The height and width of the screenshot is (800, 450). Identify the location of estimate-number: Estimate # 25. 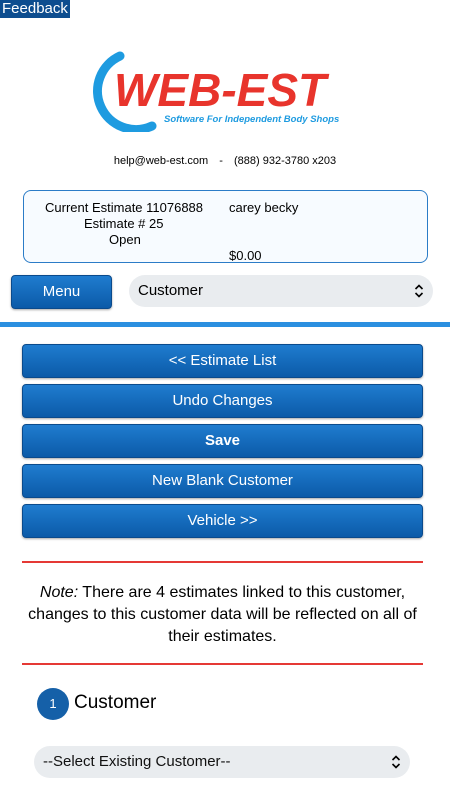
(124, 223).